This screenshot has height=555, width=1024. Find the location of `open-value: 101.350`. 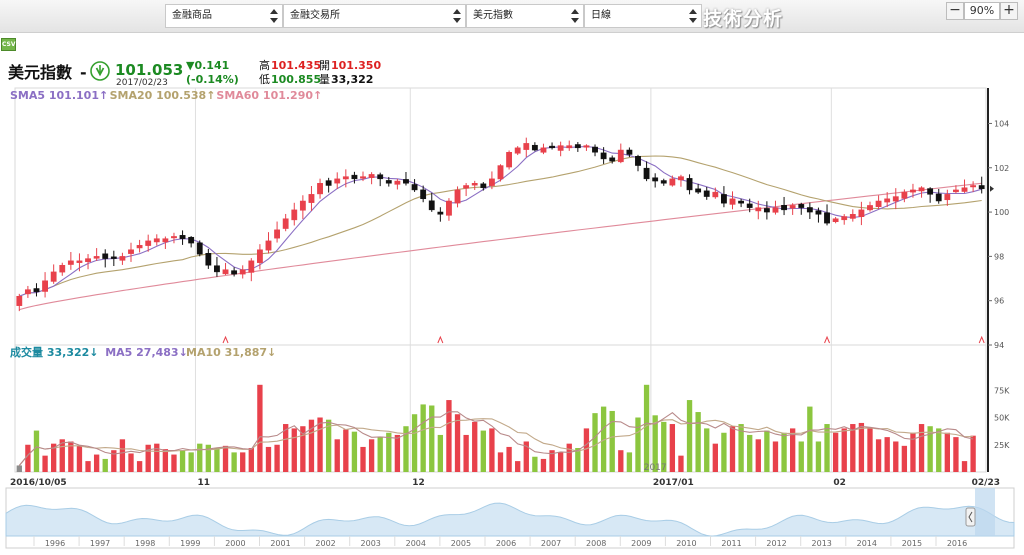

open-value: 101.350 is located at coordinates (356, 65).